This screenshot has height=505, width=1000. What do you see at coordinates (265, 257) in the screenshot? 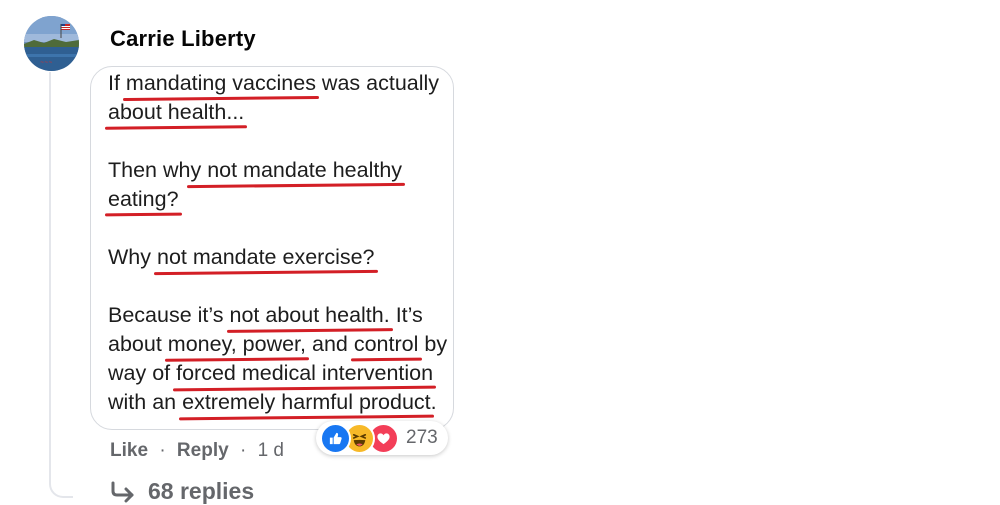
I see `meme-underlined-text: not mandate exercise?` at bounding box center [265, 257].